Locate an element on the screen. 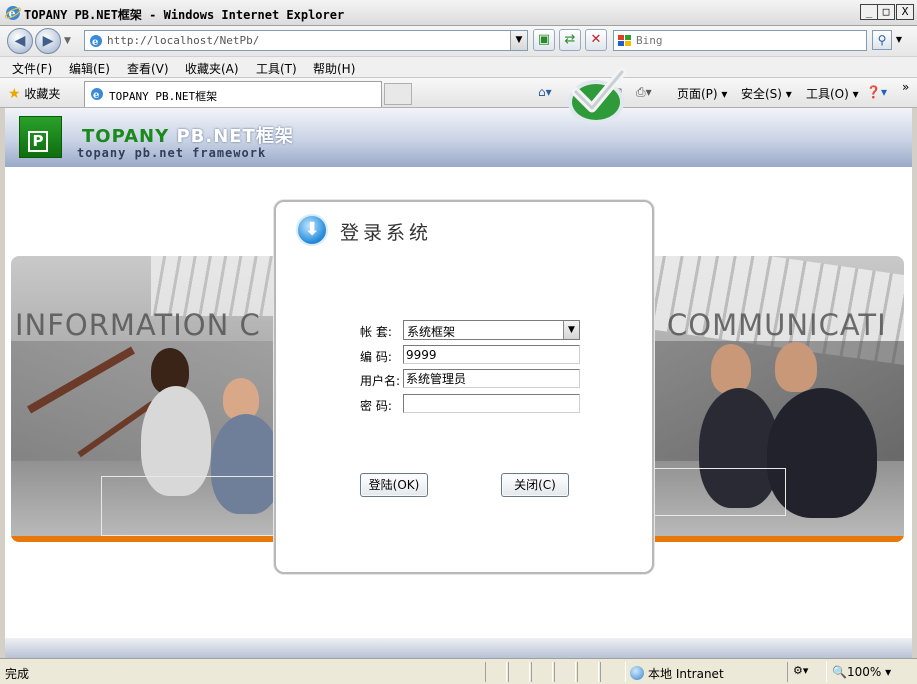  security-zone-label: 本地 Intranet is located at coordinates (686, 674).